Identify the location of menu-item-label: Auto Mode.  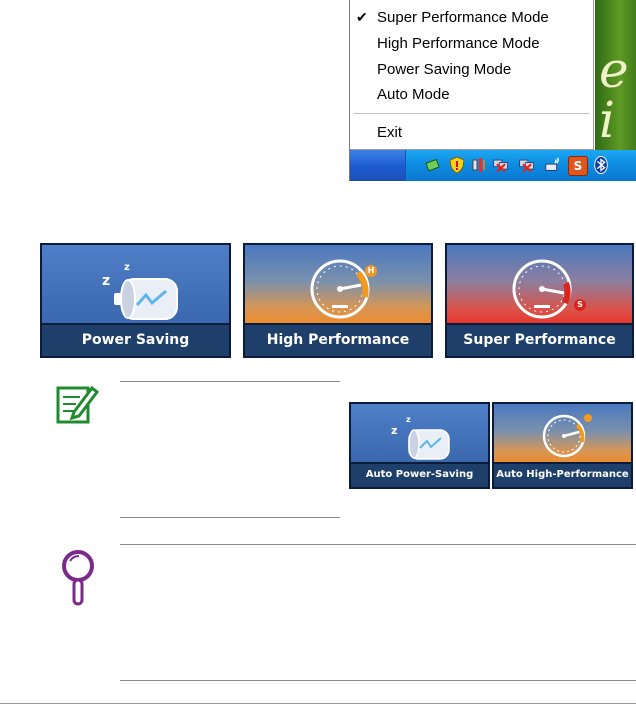
(413, 94).